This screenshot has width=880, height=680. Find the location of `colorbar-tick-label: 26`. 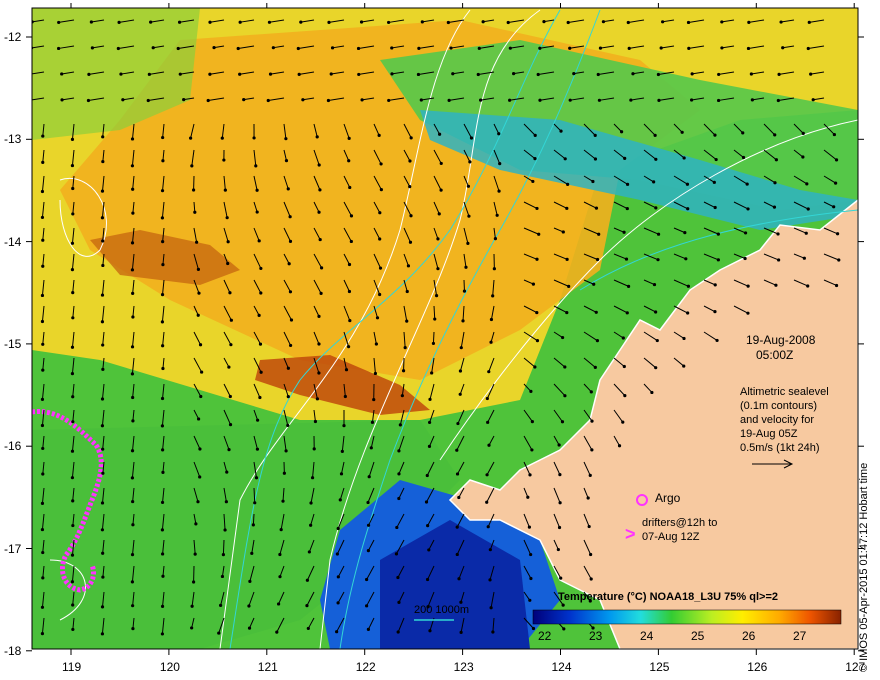

colorbar-tick-label: 26 is located at coordinates (749, 636).